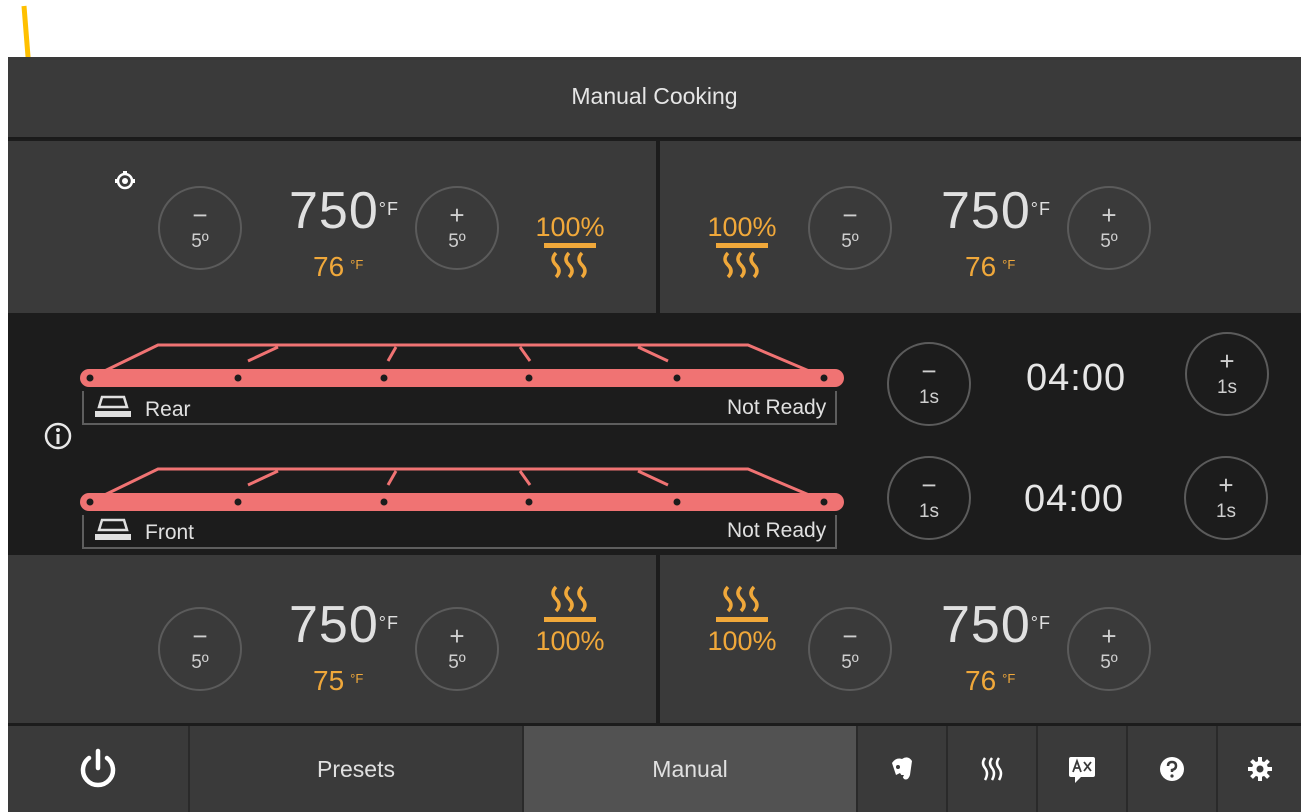  Describe the element at coordinates (1076, 378) in the screenshot. I see `bake-time-rear: 04:00` at that location.